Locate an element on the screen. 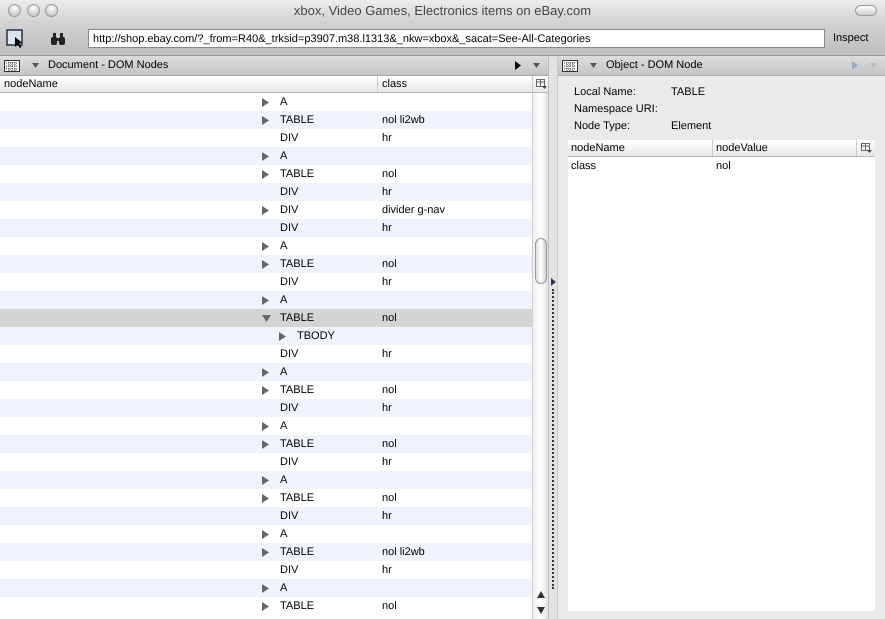 This screenshot has height=619, width=885. scrollbar-thumb is located at coordinates (540, 261).